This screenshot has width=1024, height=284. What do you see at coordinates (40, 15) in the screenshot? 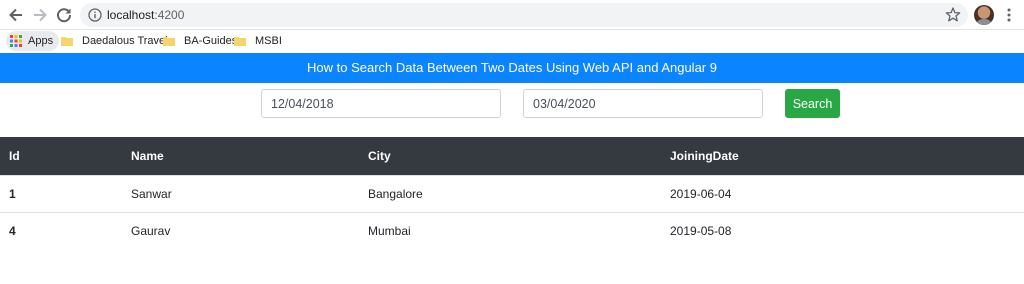
I see `forward-arrow-icon` at bounding box center [40, 15].